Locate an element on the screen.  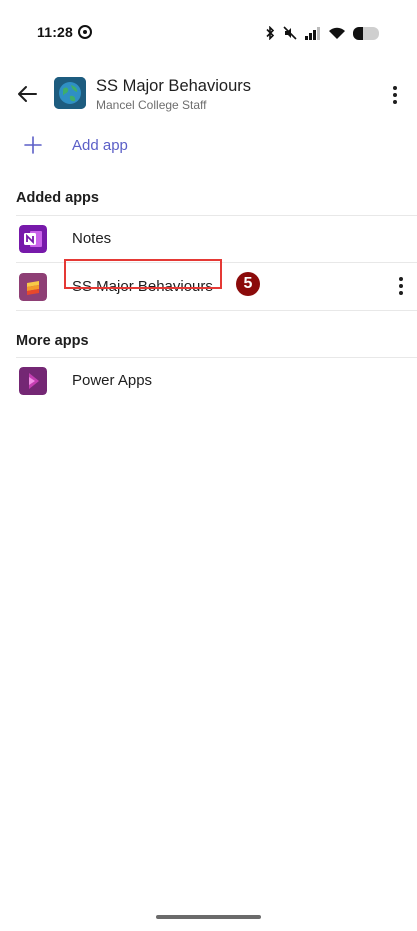
status-icons is located at coordinates (322, 33).